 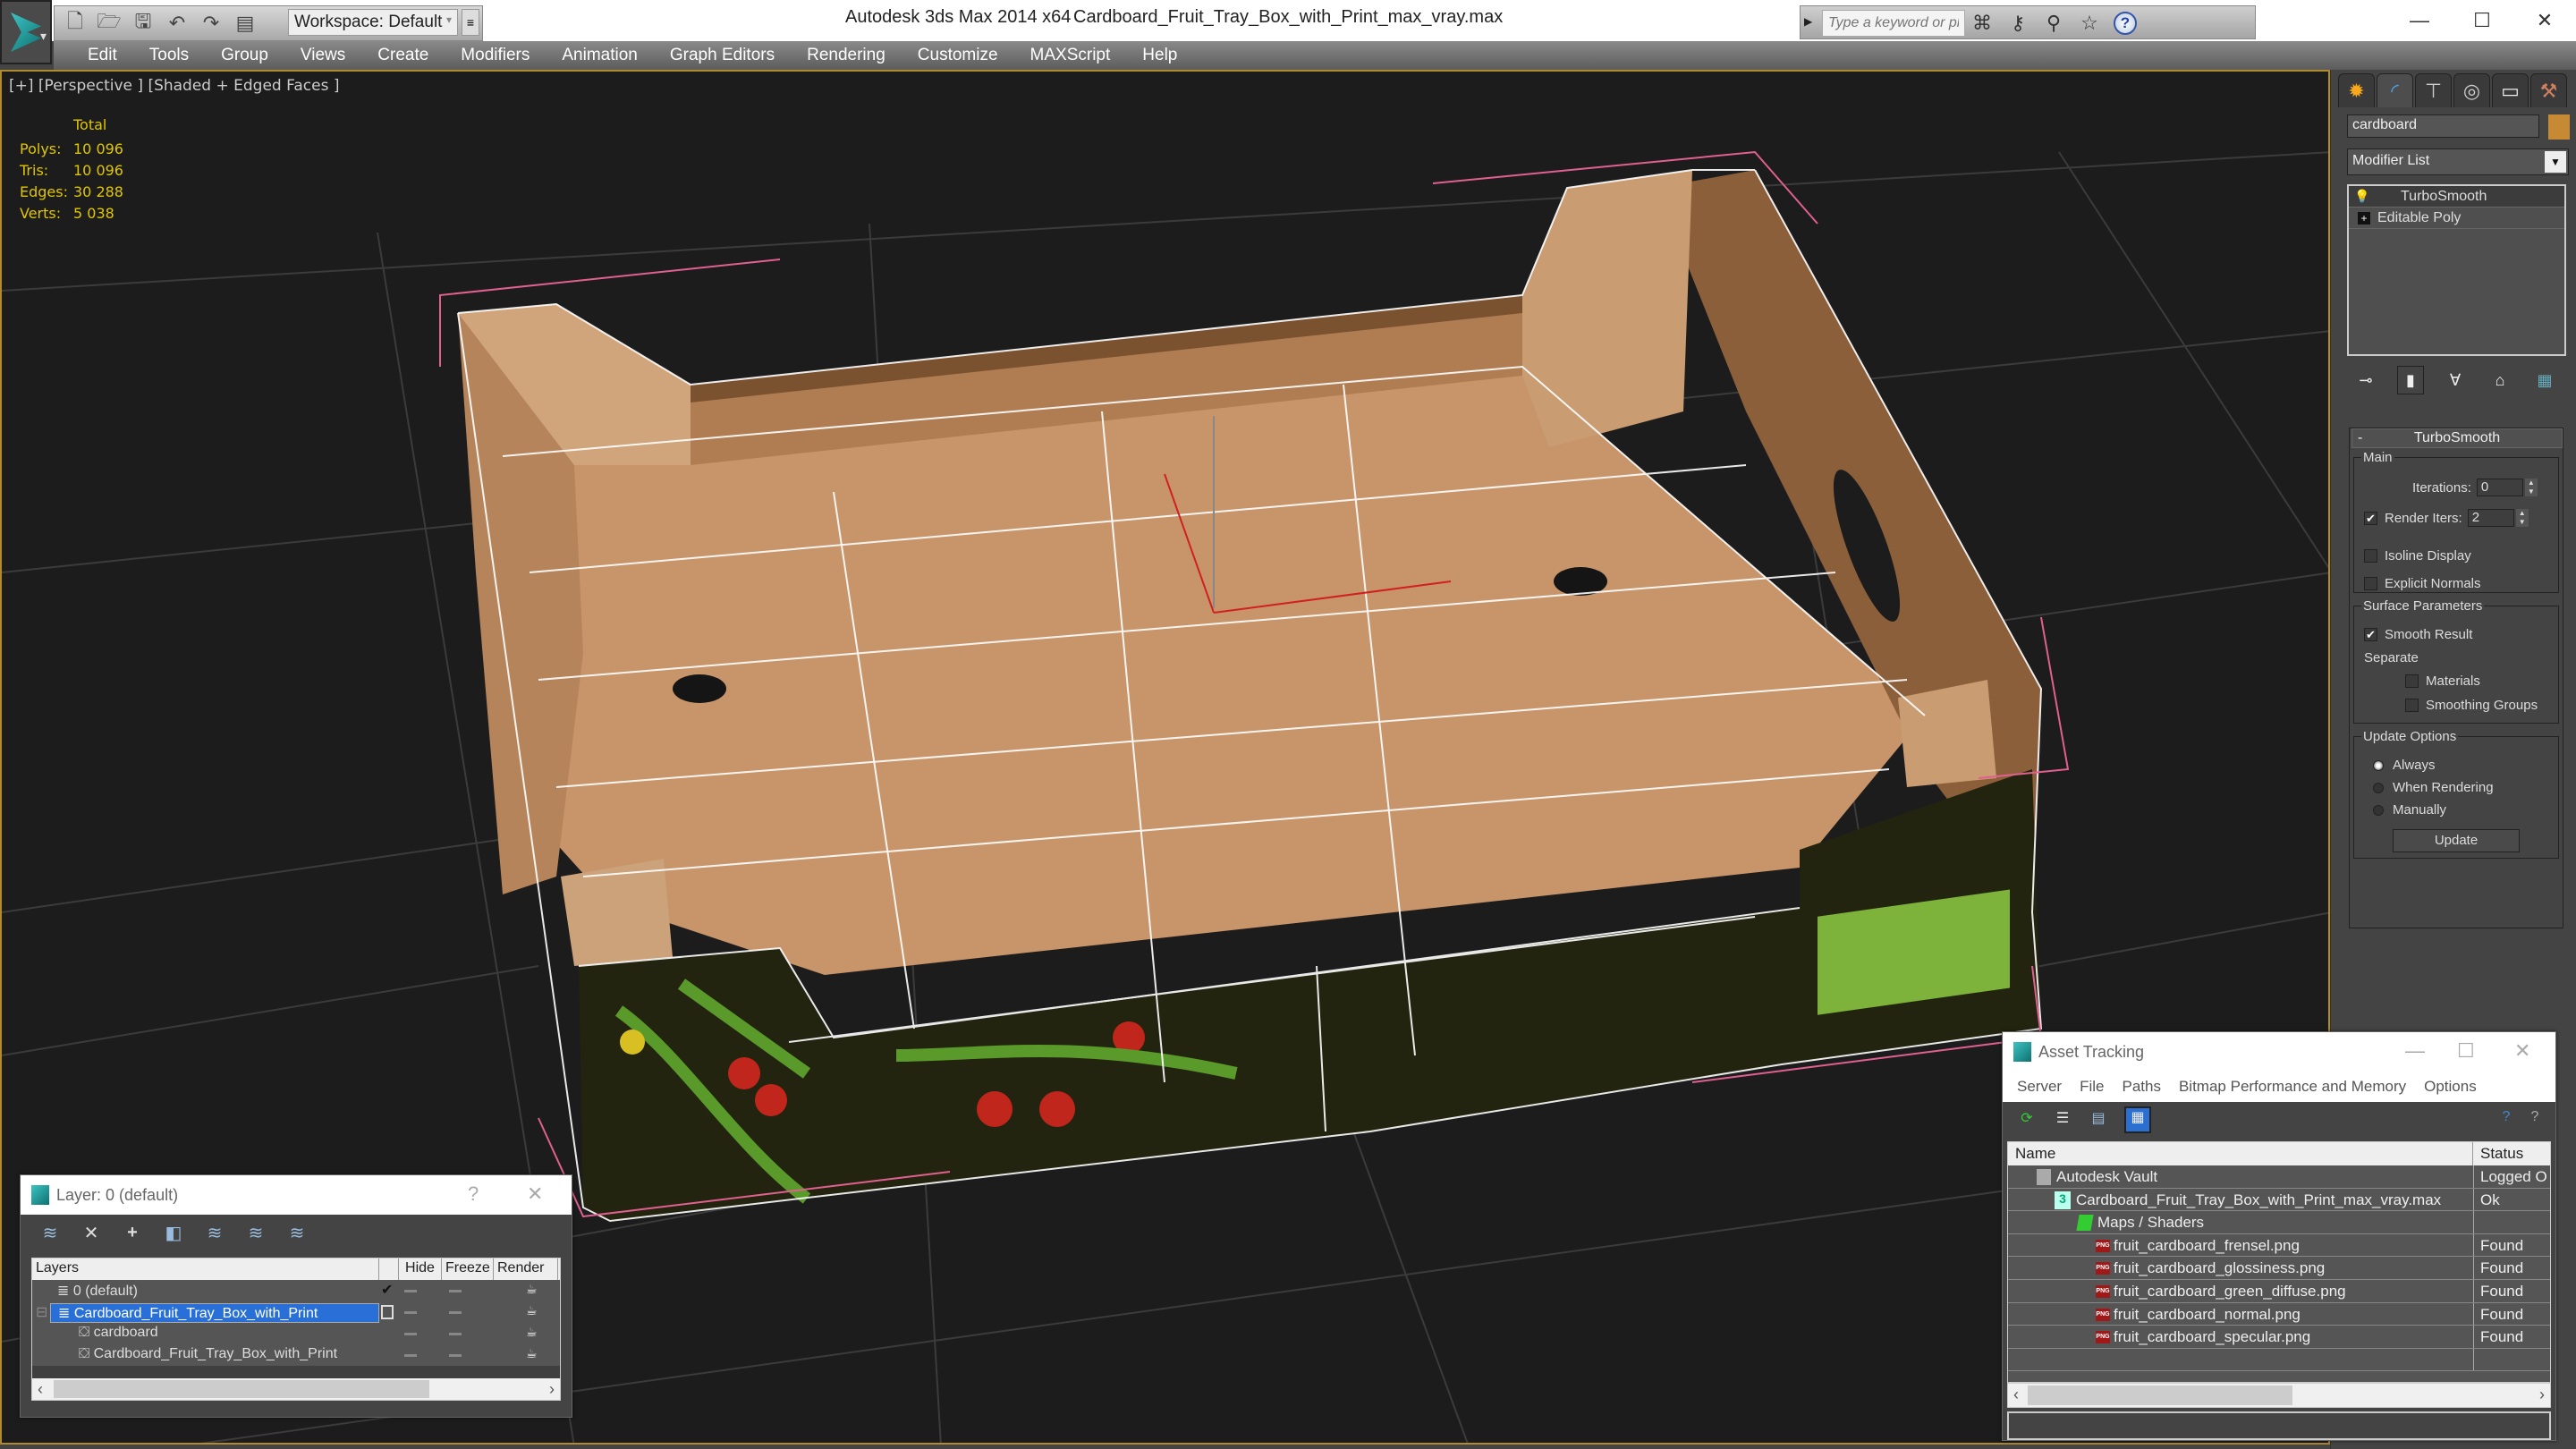 What do you see at coordinates (322, 55) in the screenshot?
I see `menu-views: Views` at bounding box center [322, 55].